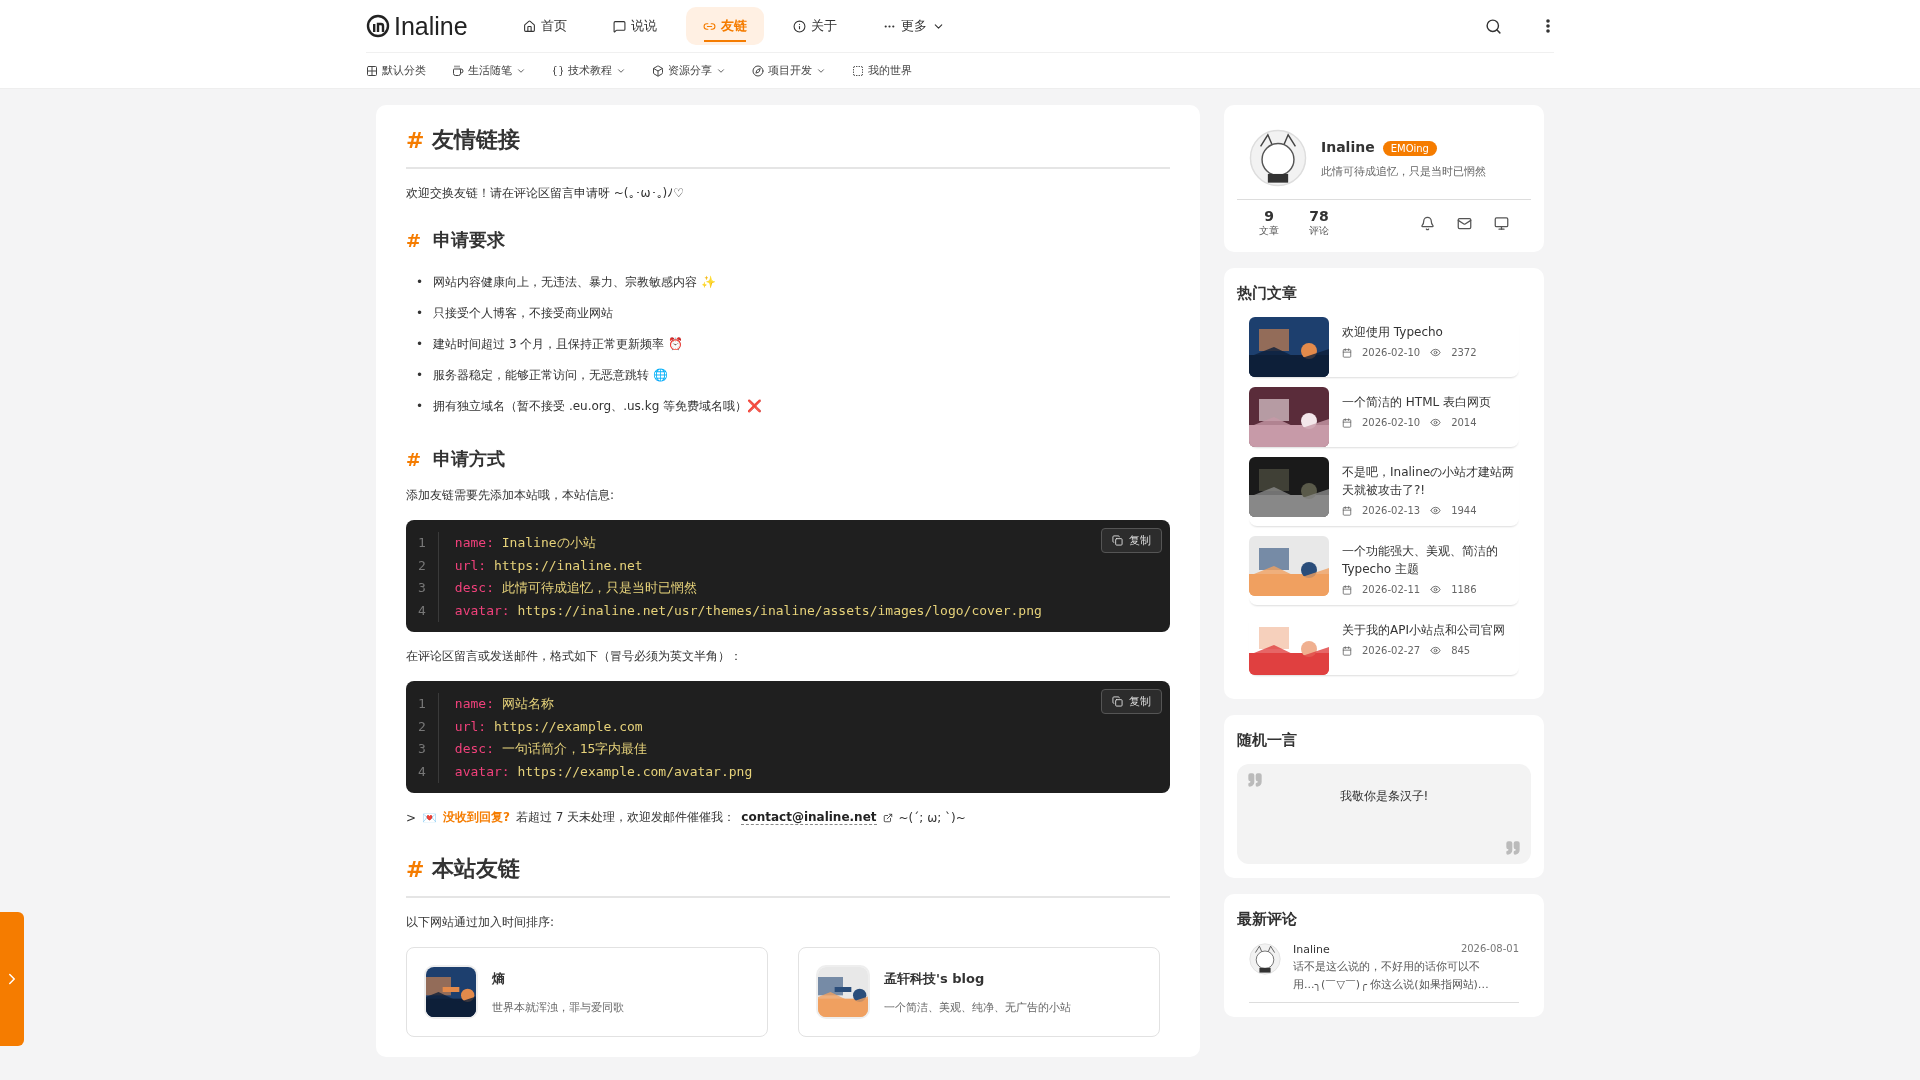  Describe the element at coordinates (1391, 510) in the screenshot. I see `post-date: 2026-02-13` at that location.